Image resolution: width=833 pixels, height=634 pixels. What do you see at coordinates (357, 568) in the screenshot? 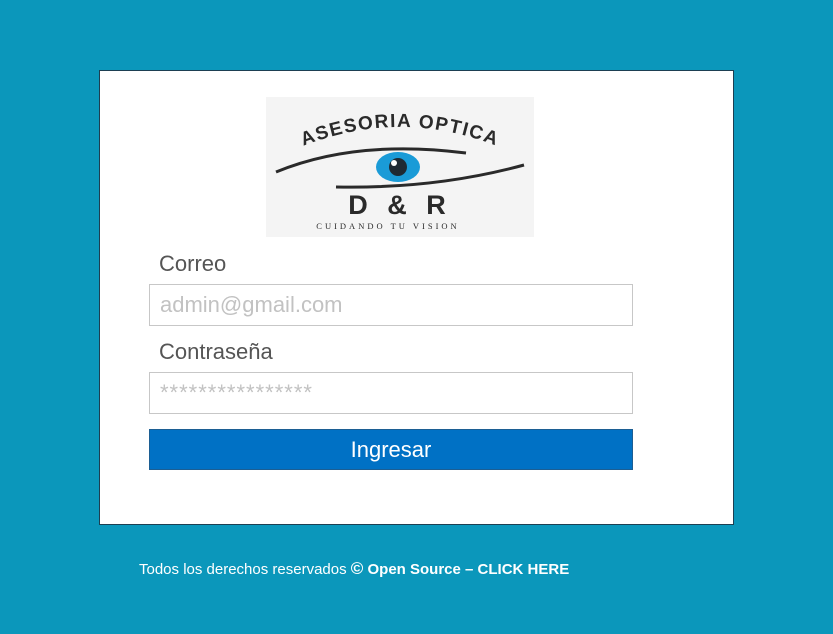
I see `copyright-symbol: ©` at bounding box center [357, 568].